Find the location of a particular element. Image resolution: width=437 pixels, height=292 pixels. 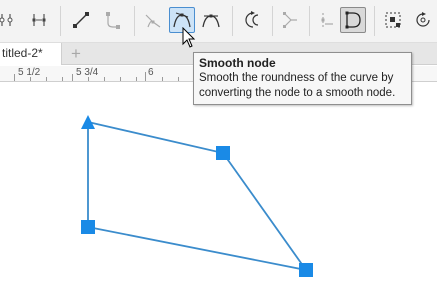

symmetrical-node-button is located at coordinates (211, 20).